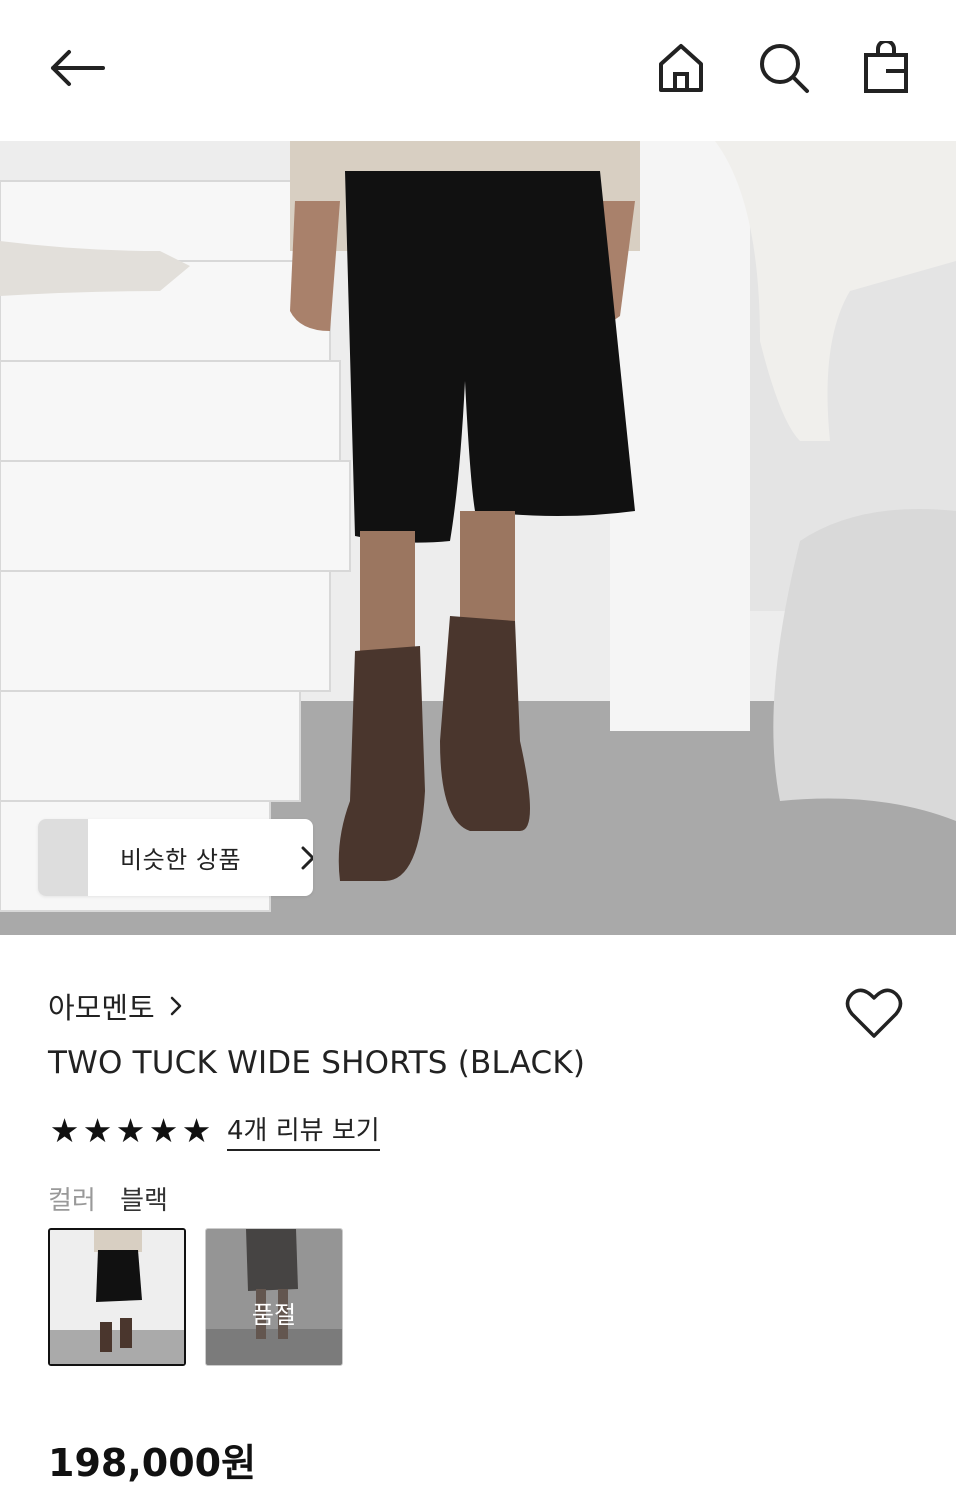 Image resolution: width=956 pixels, height=1500 pixels. What do you see at coordinates (152, 1463) in the screenshot?
I see `product-price: 198,000원` at bounding box center [152, 1463].